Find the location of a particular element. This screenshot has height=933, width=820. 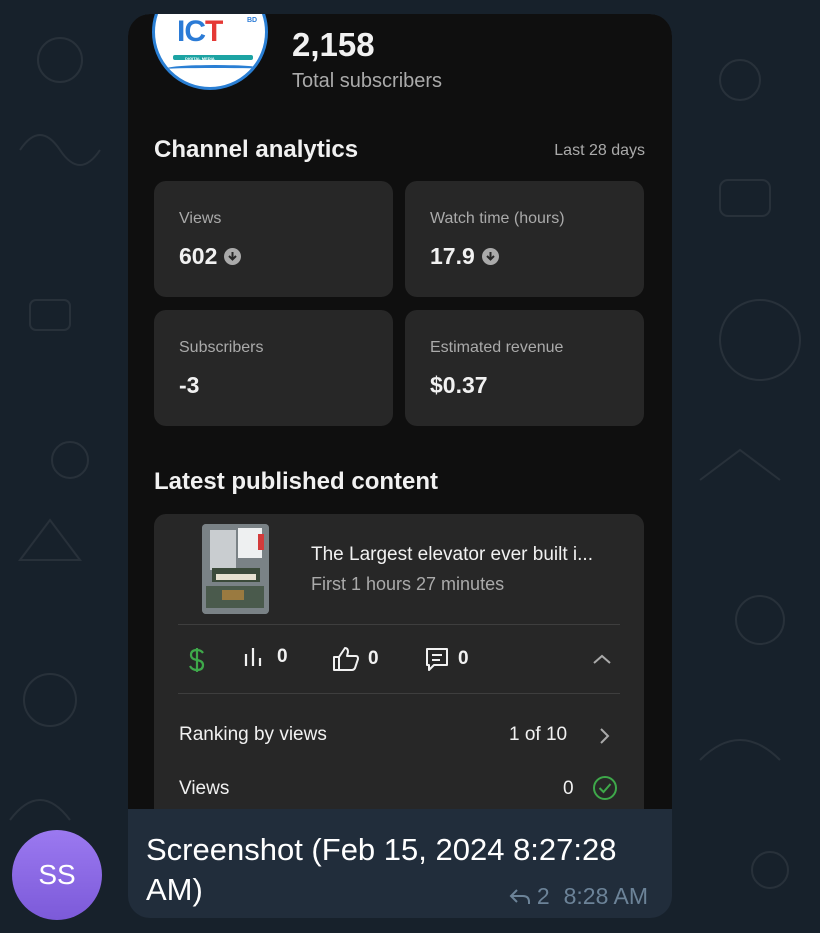

message-meta: 2 8:28 AM is located at coordinates (578, 896).